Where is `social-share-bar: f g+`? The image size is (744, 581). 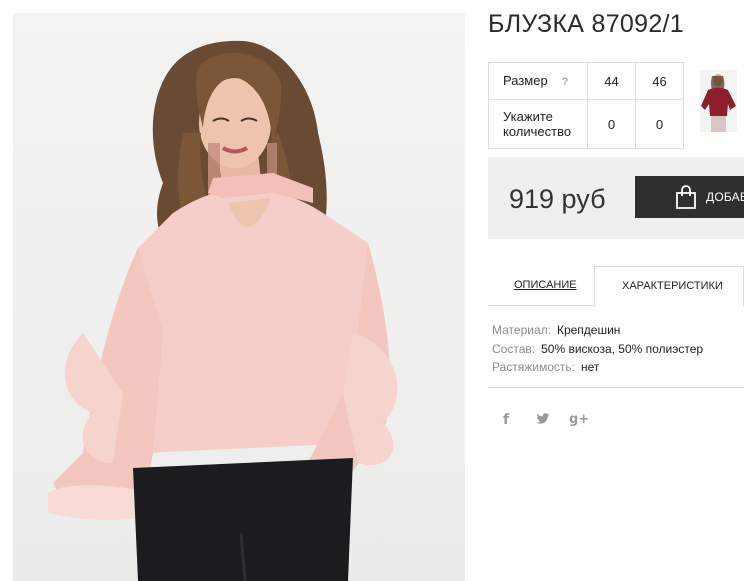 social-share-bar: f g+ is located at coordinates (546, 419).